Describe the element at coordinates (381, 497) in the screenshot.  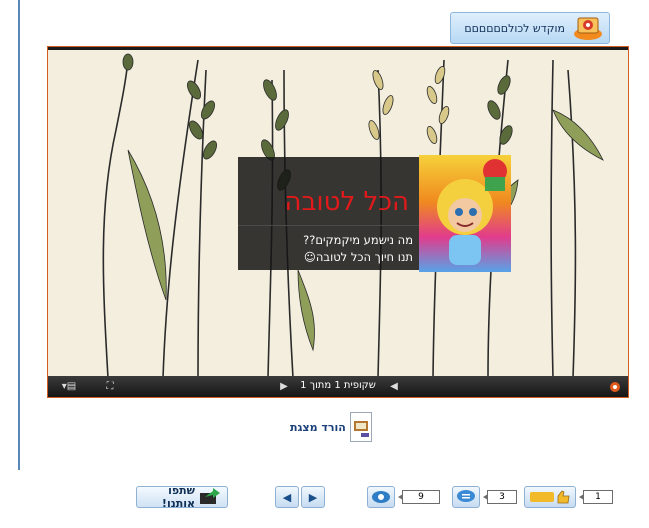
I see `eye-icon` at that location.